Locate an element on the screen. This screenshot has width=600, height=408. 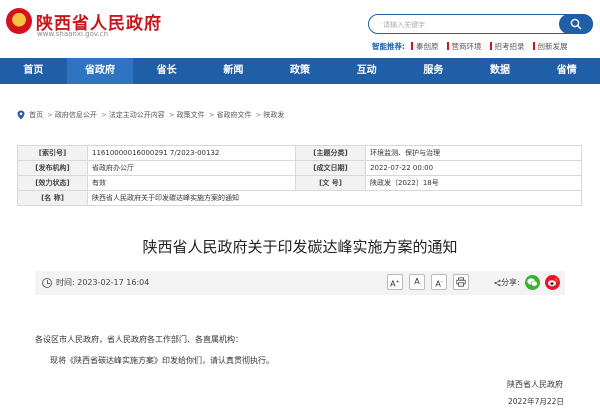
search-icon is located at coordinates (576, 24).